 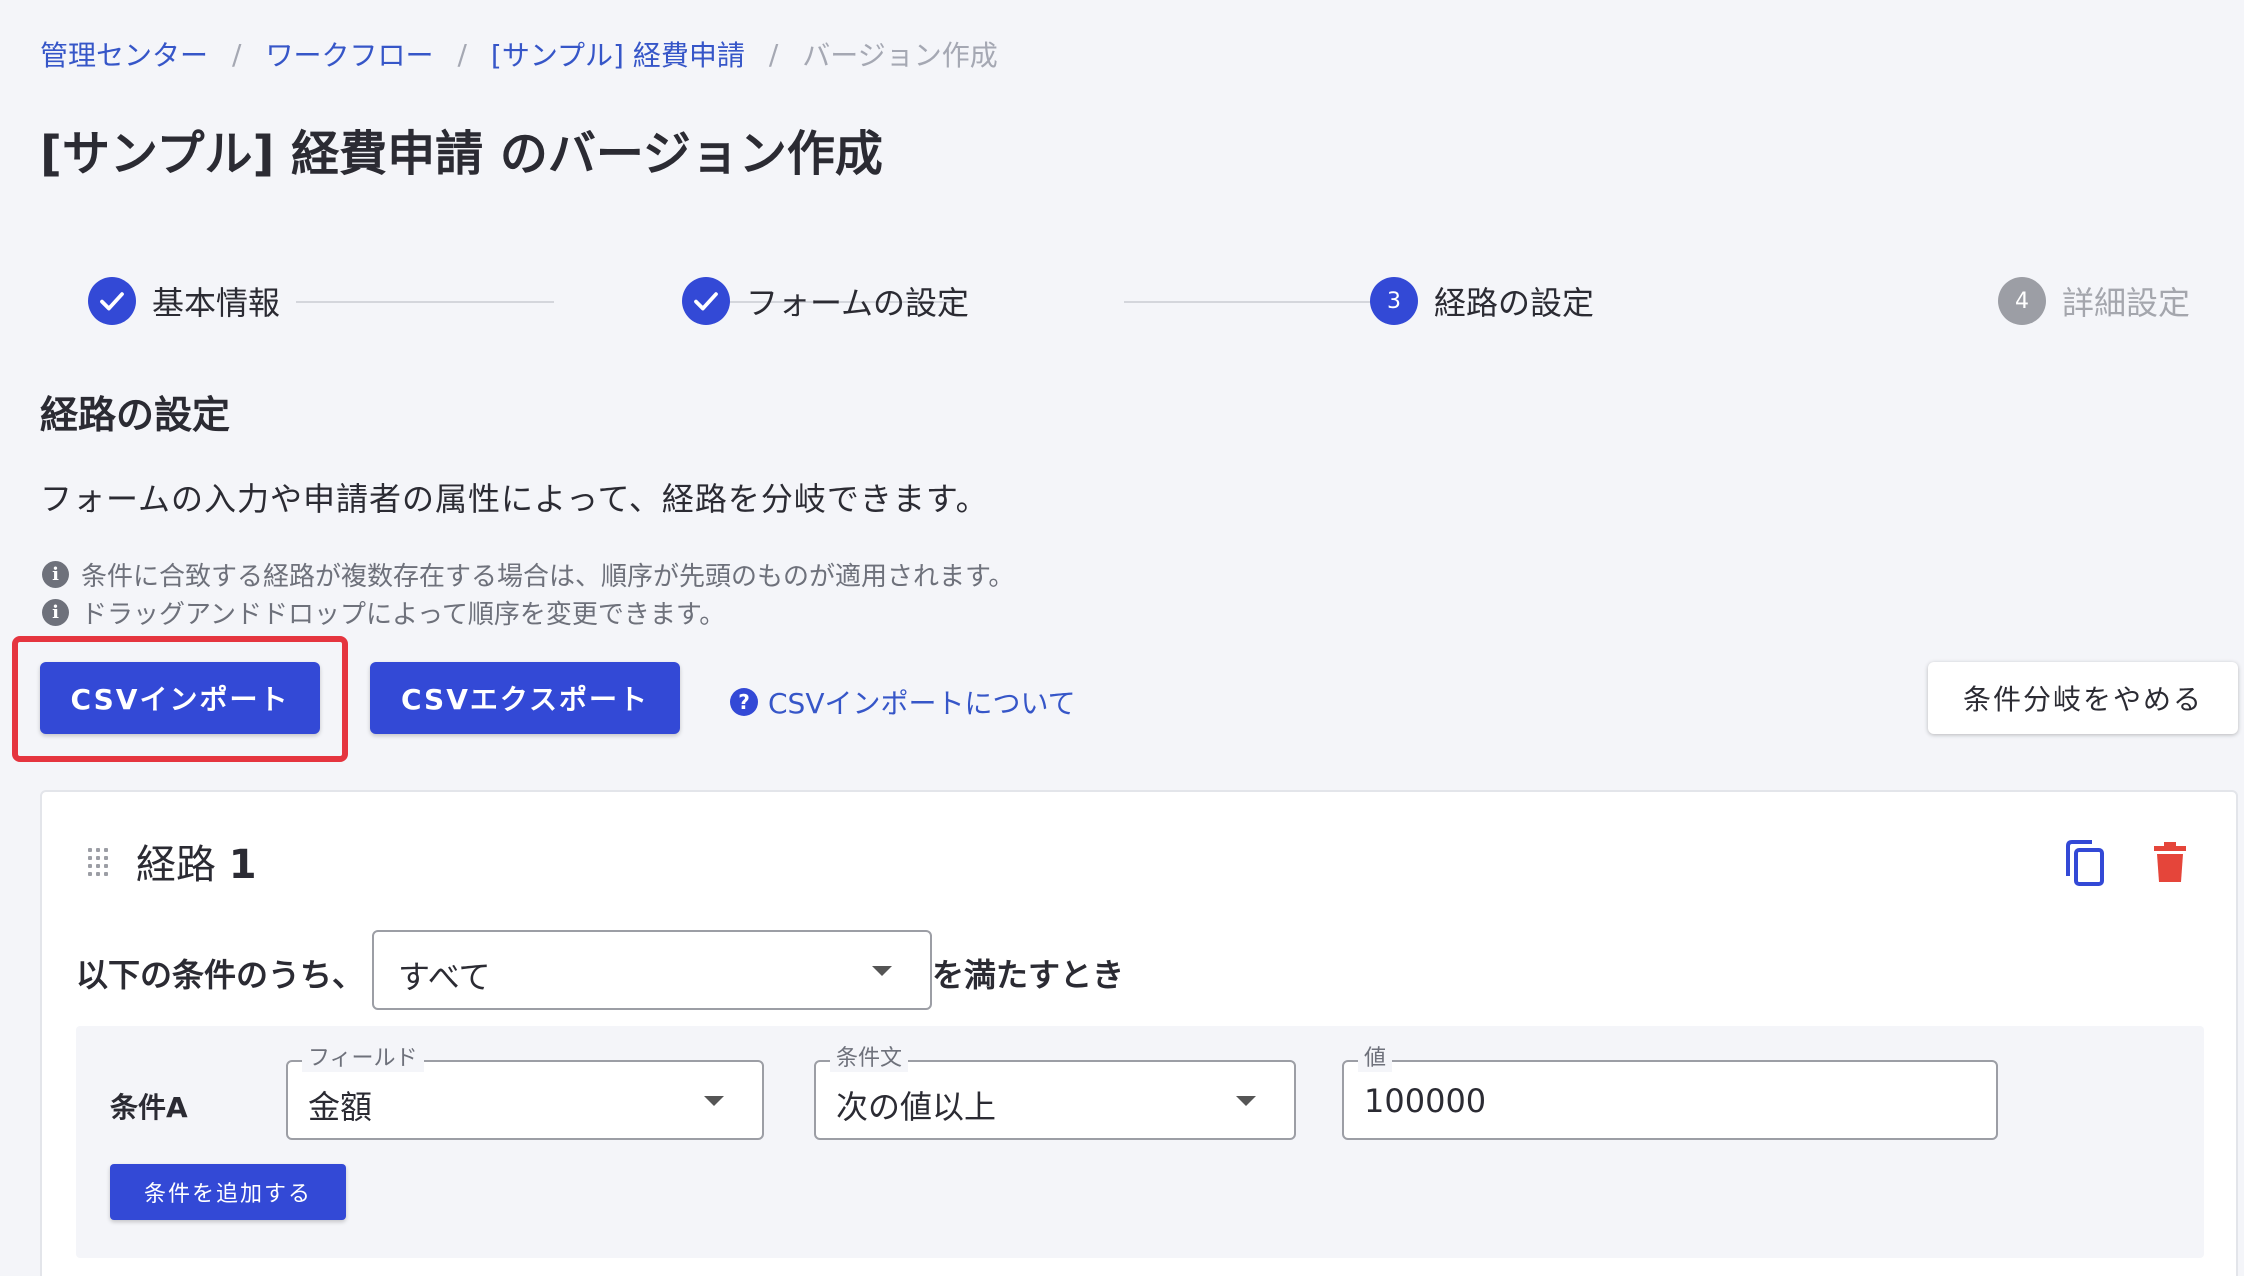 I want to click on copy-icon, so click(x=2084, y=864).